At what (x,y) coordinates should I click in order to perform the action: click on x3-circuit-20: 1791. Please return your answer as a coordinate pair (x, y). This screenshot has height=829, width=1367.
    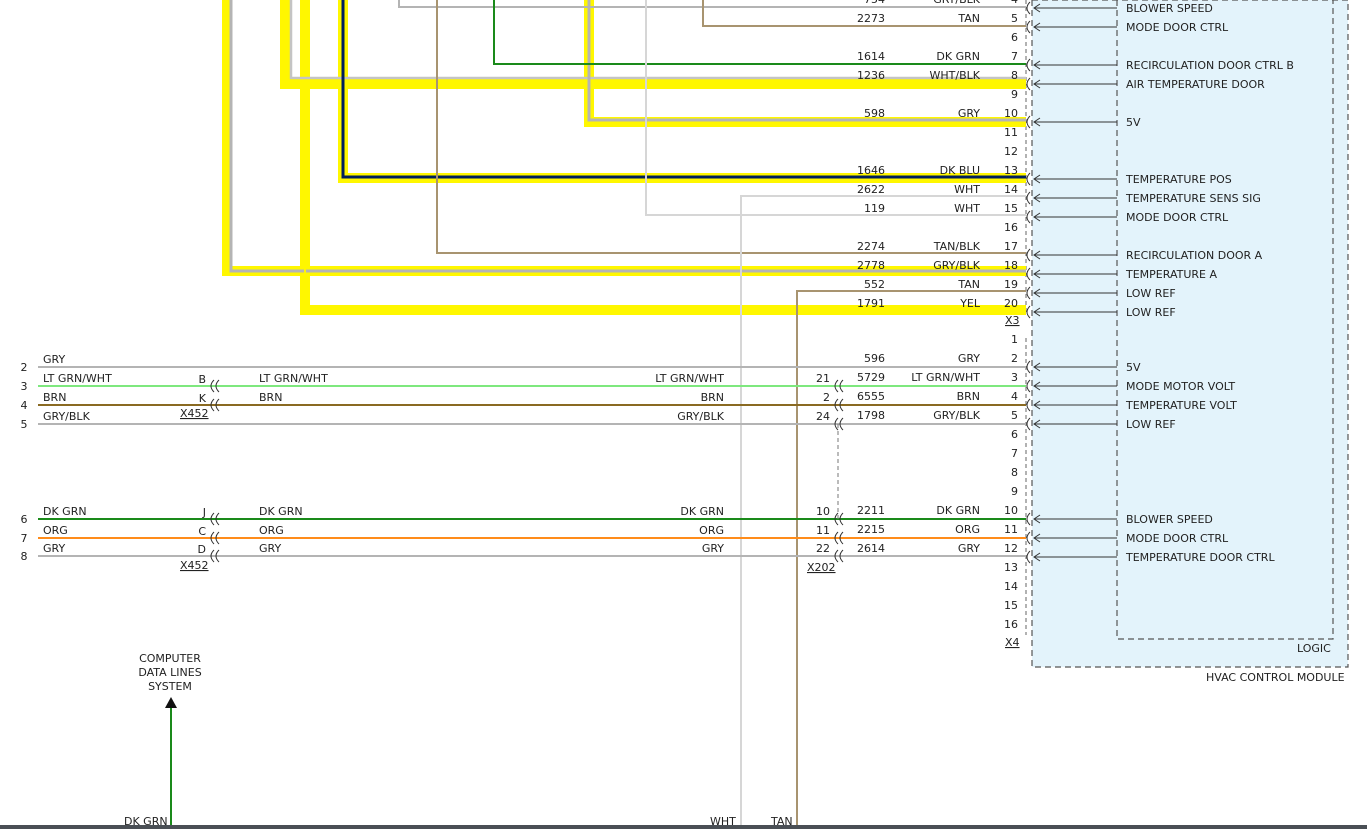
    Looking at the image, I should click on (871, 303).